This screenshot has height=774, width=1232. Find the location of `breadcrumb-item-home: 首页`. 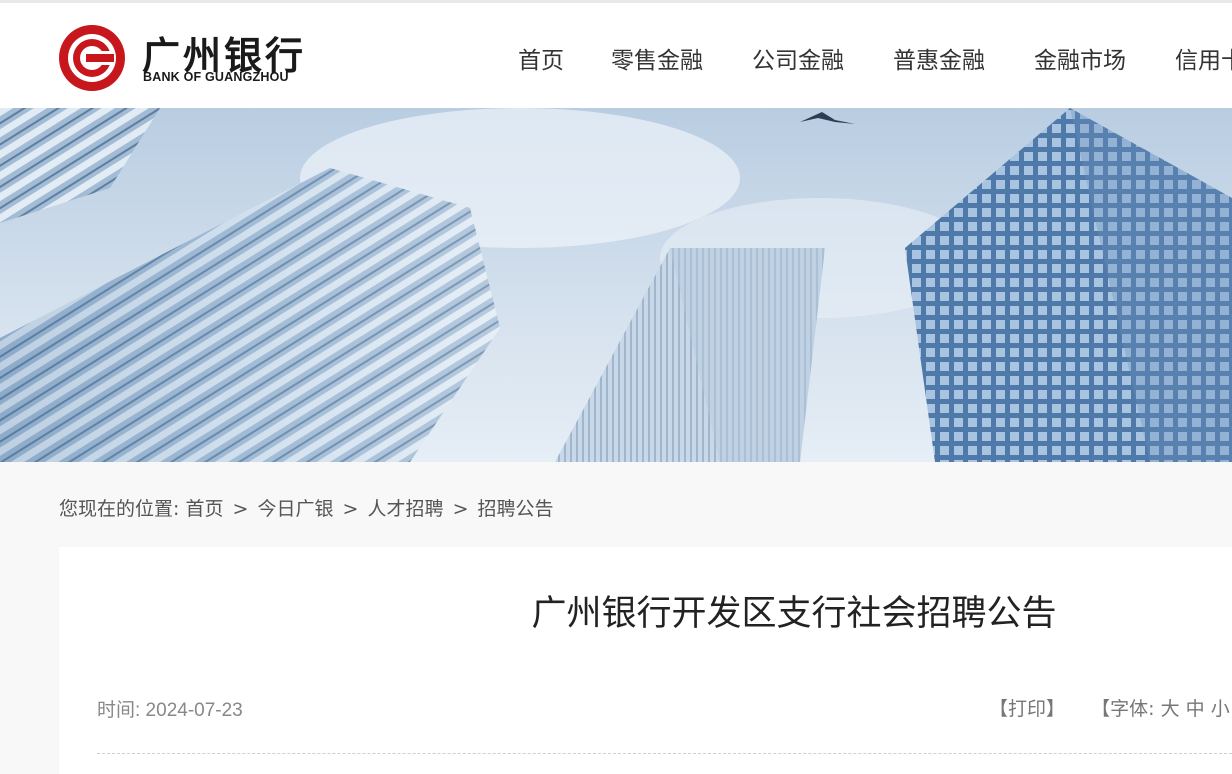

breadcrumb-item-home: 首页 is located at coordinates (204, 509).